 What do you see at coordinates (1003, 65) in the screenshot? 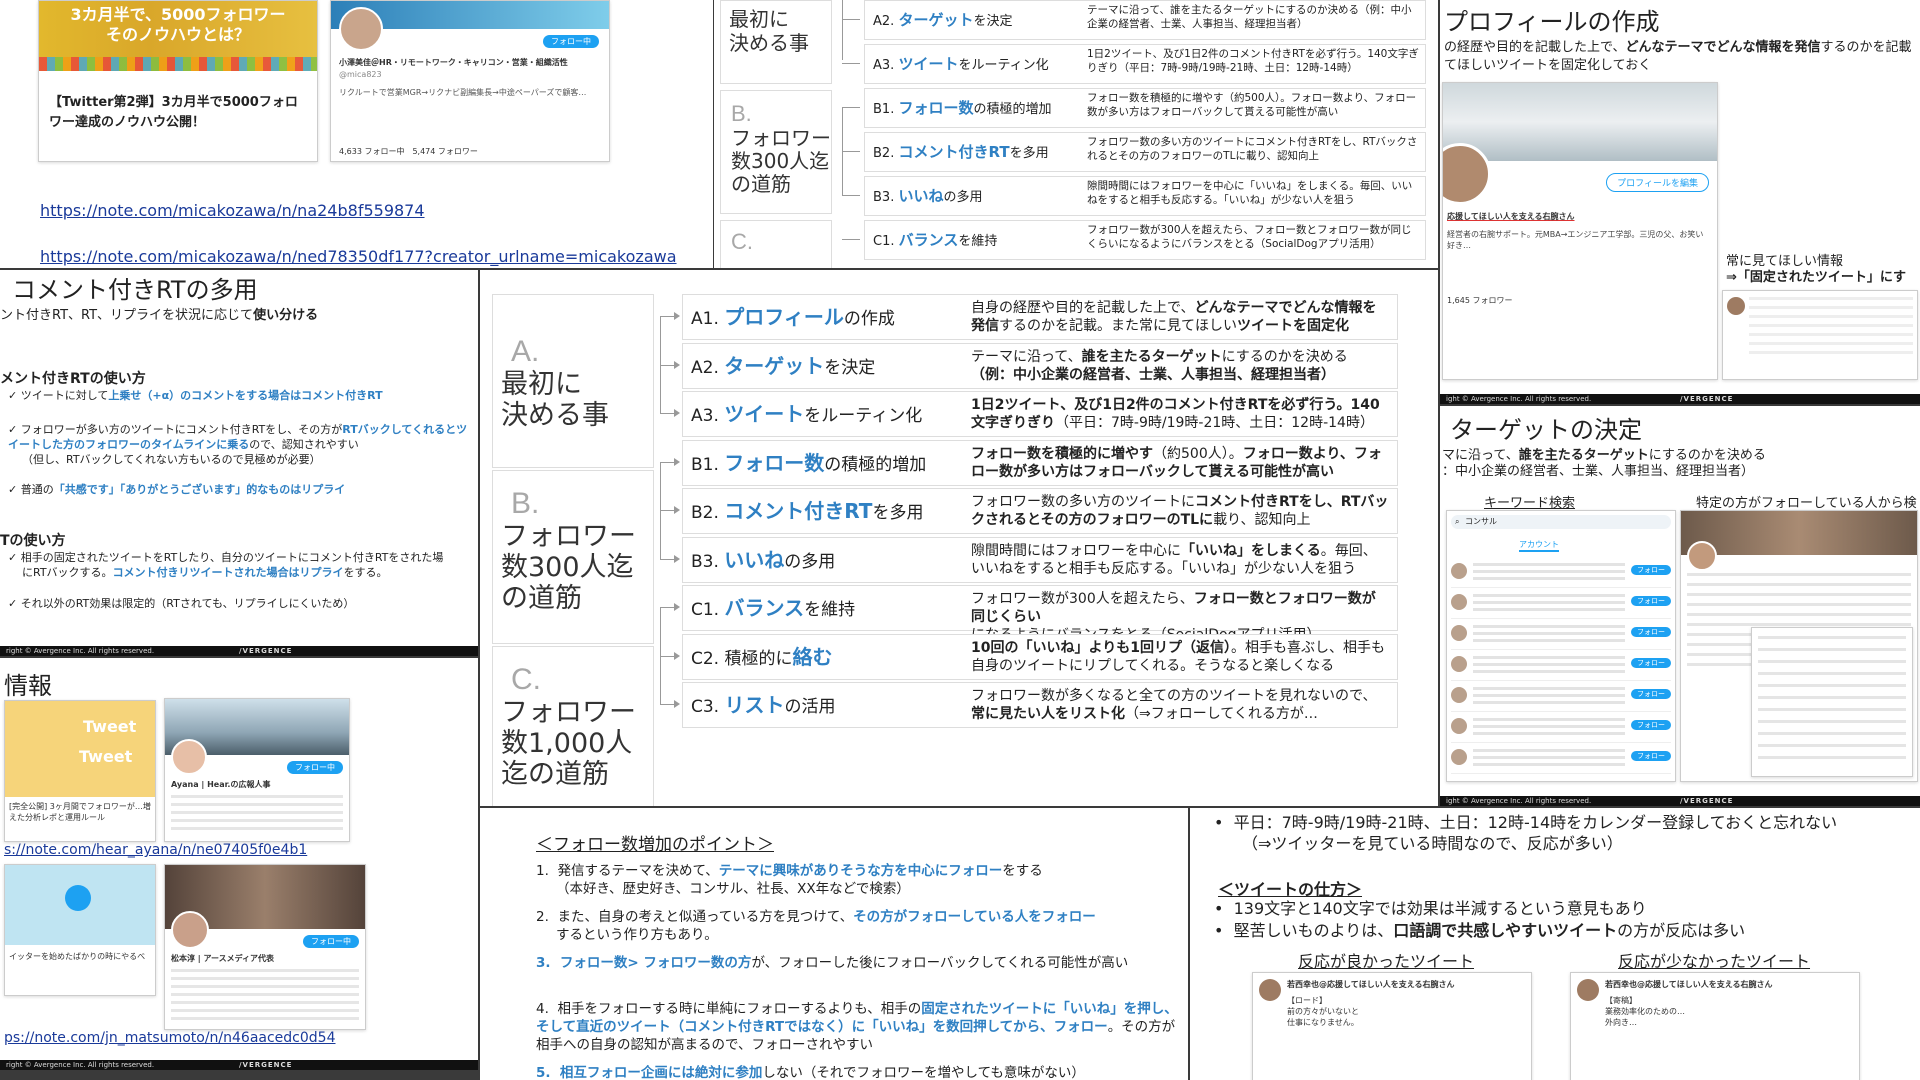
I see `row-tail: をルーティン化` at bounding box center [1003, 65].